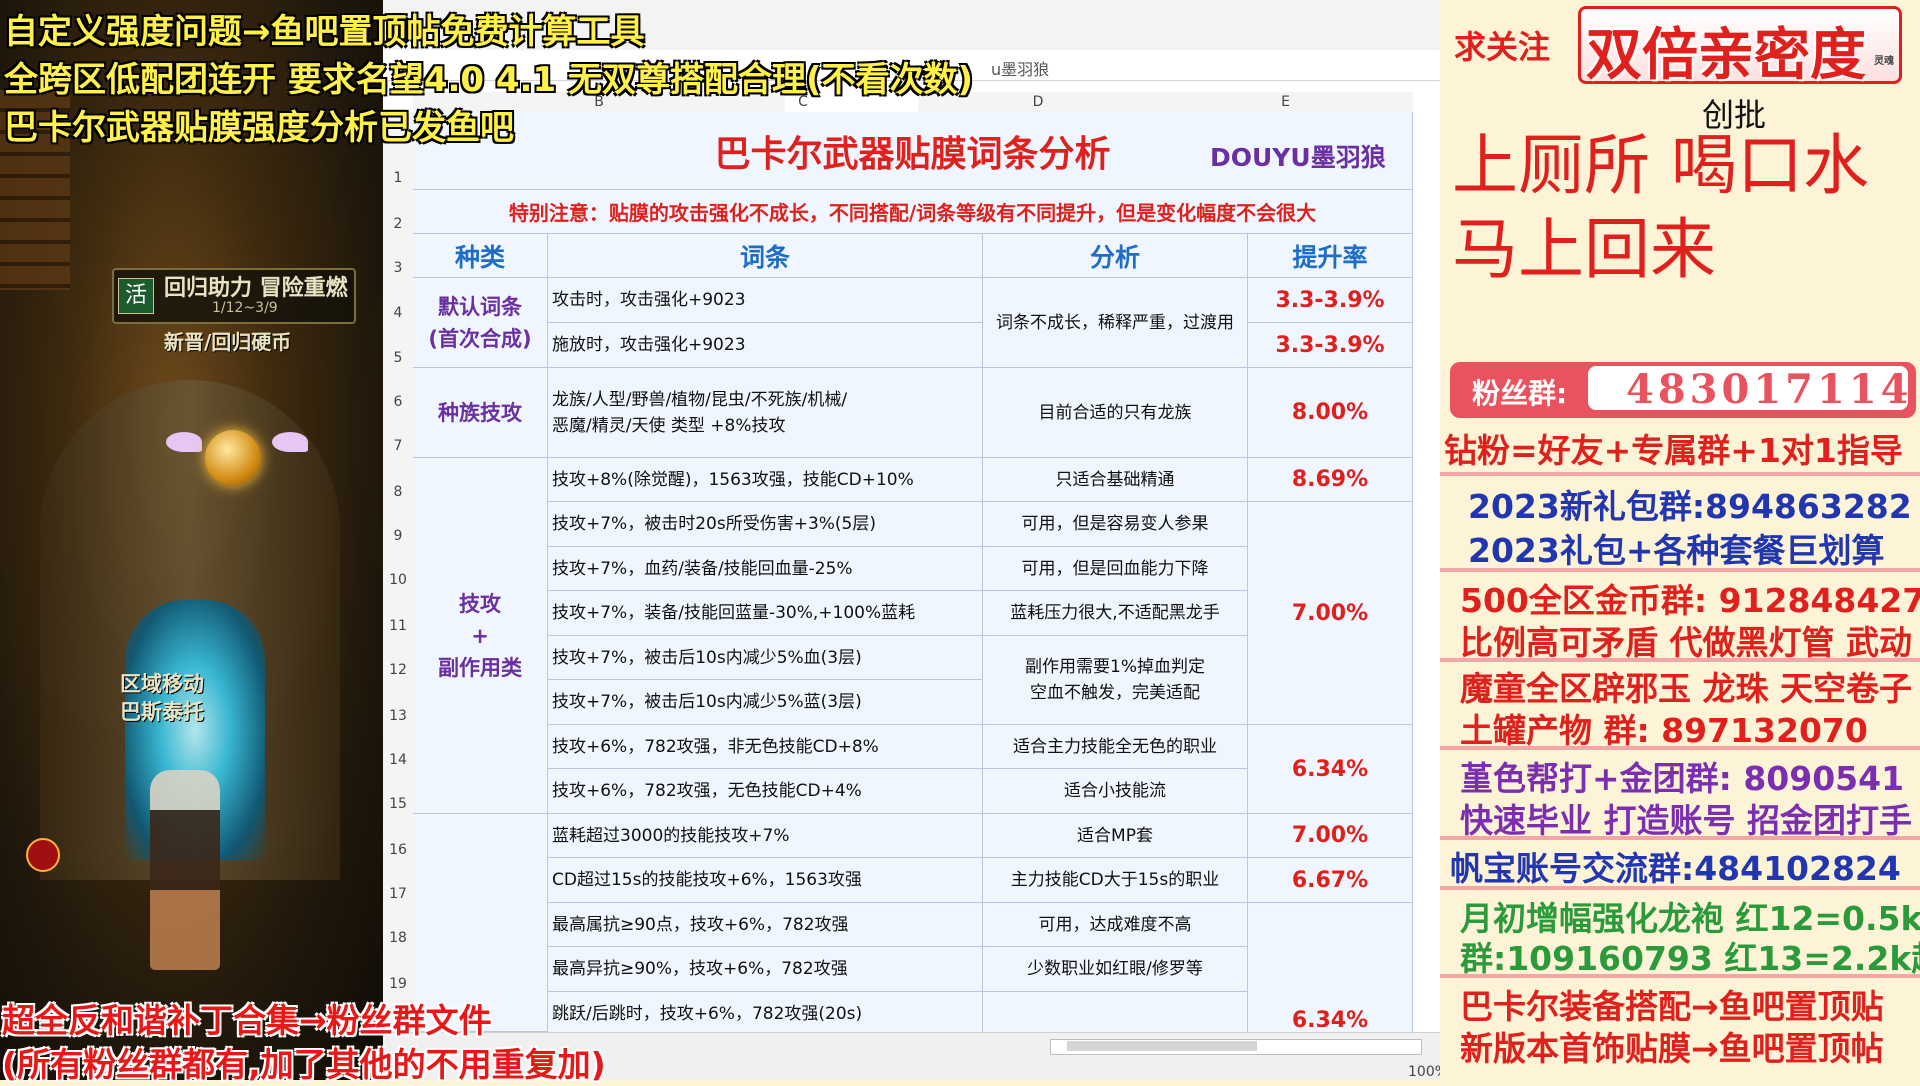 The height and width of the screenshot is (1086, 1920). I want to click on entry-cell: 技攻+7%，血药/装备/技能回血量-25%, so click(765, 569).